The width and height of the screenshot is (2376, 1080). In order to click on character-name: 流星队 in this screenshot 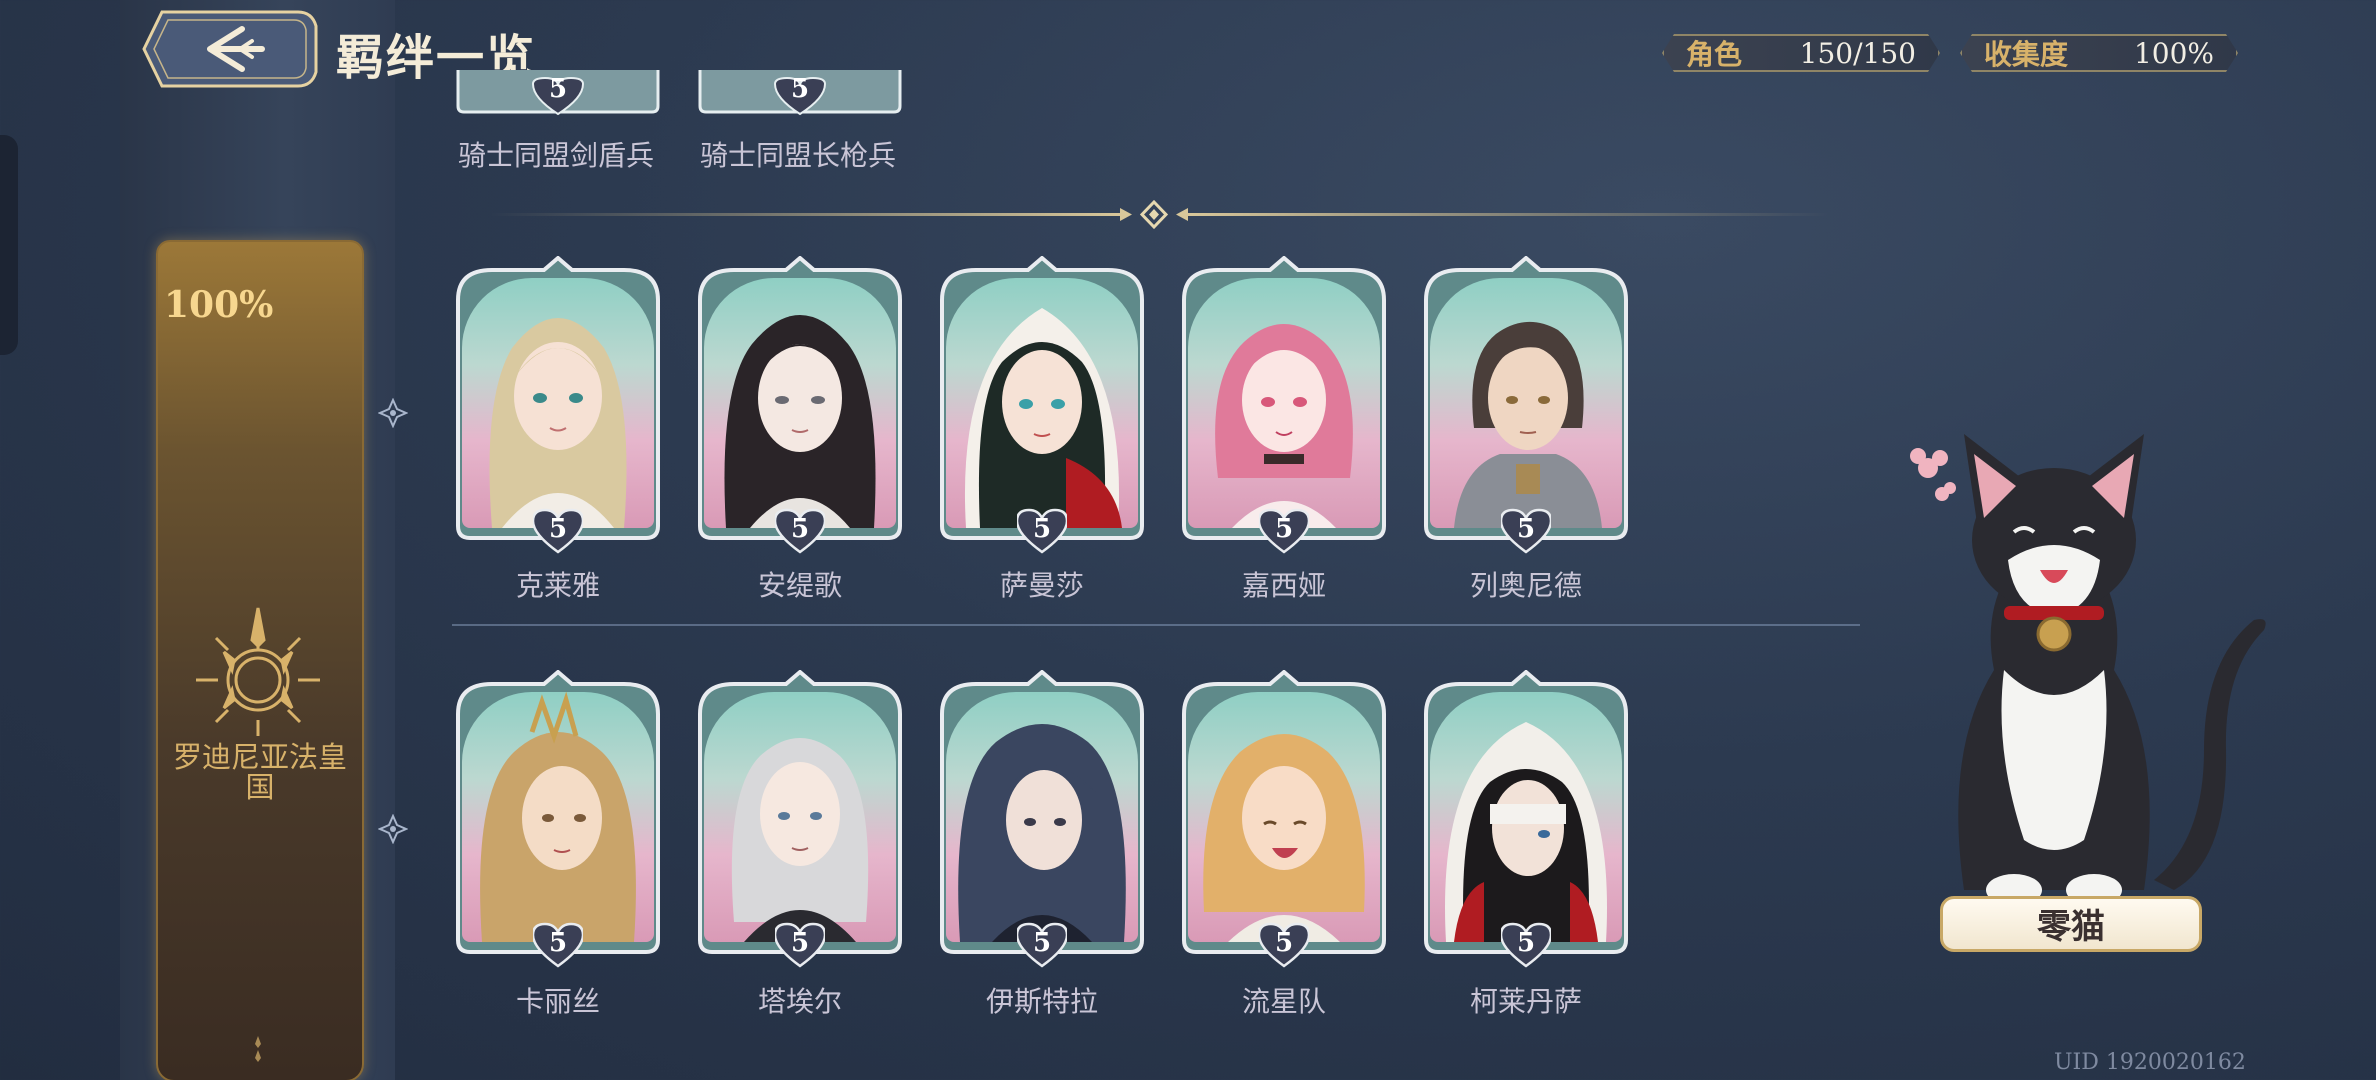, I will do `click(1283, 1001)`.